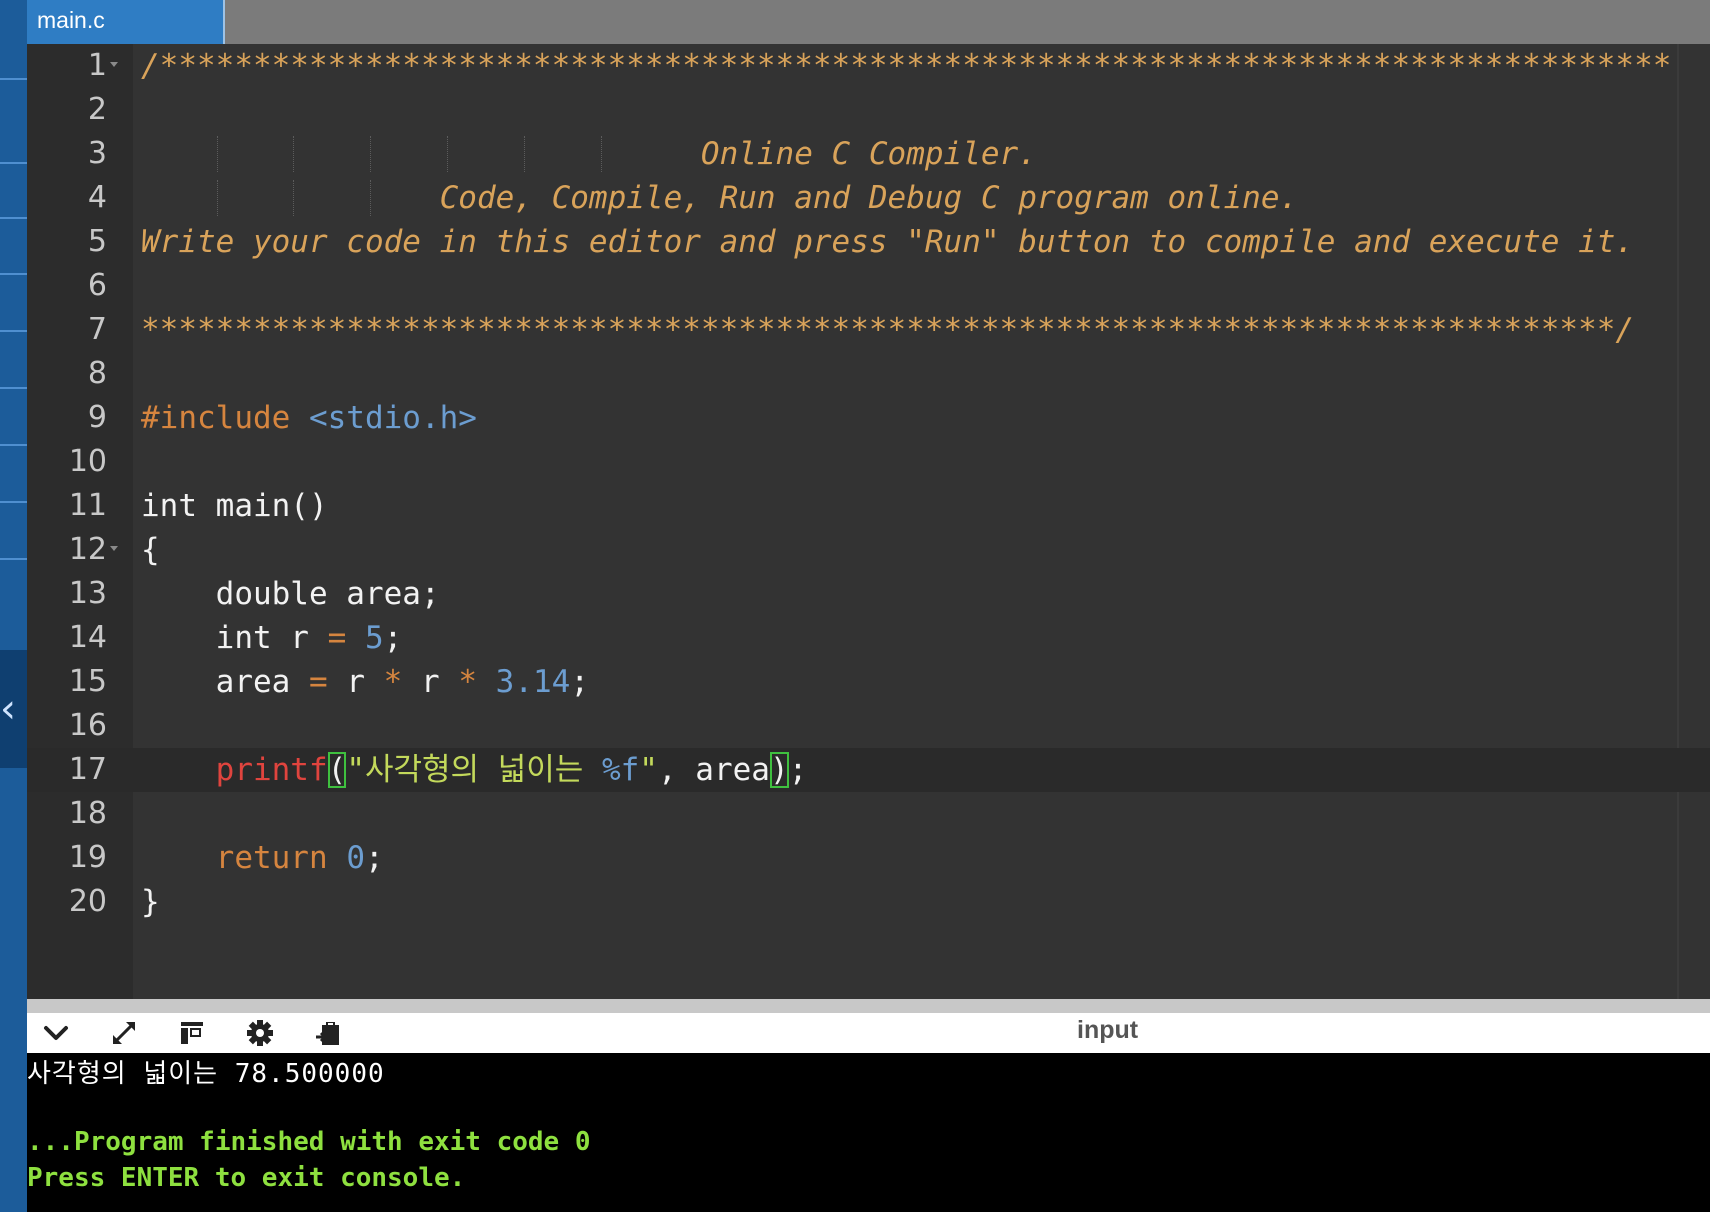  I want to click on chevron-left-icon: ‹, so click(8, 709).